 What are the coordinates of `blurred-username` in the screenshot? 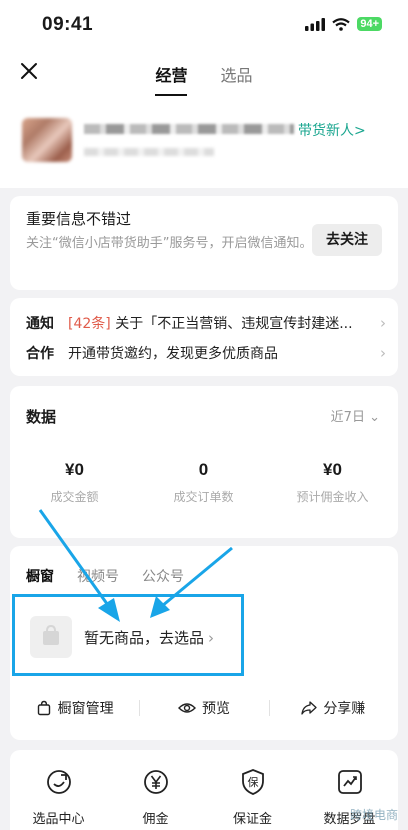 It's located at (189, 129).